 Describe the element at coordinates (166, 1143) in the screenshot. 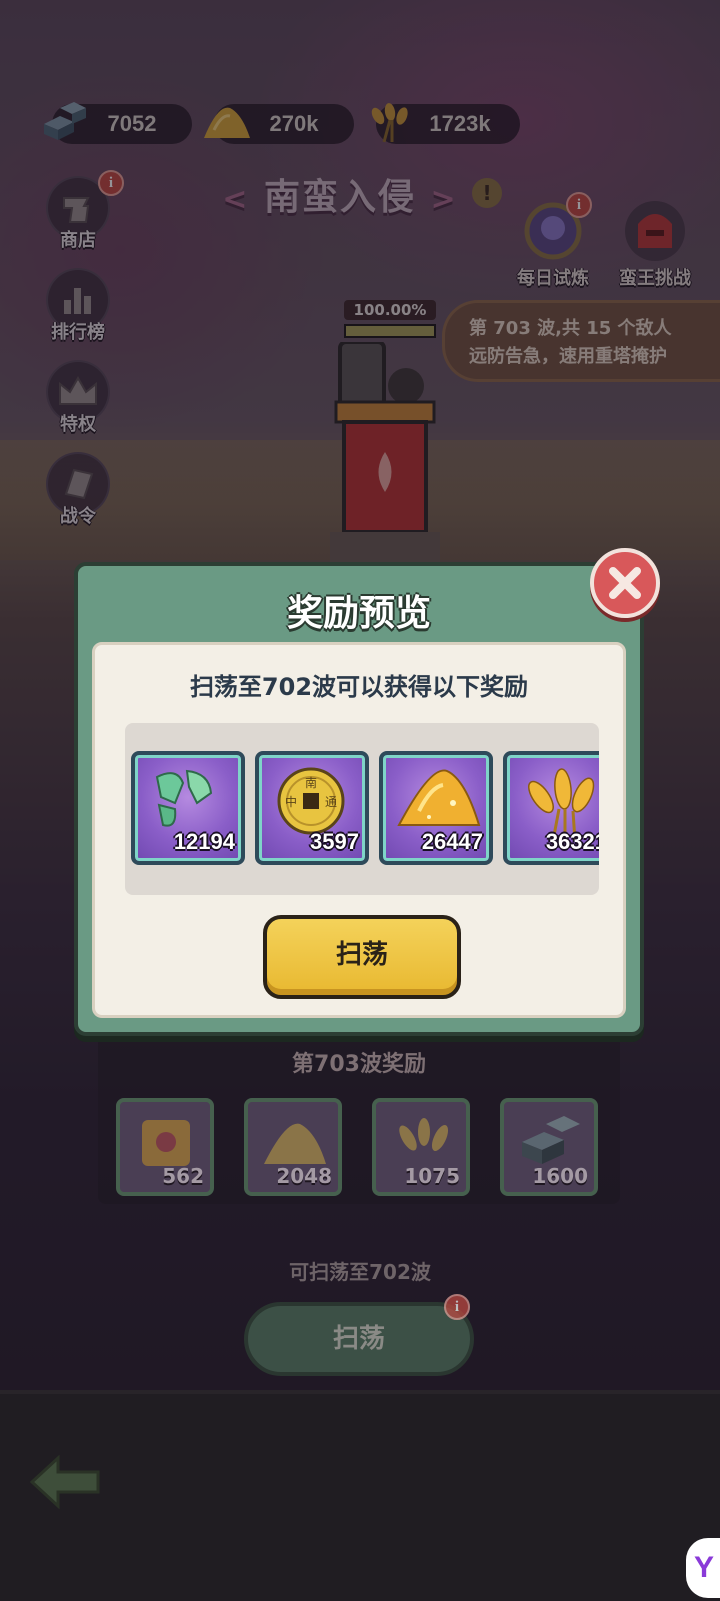

I see `chest-icon` at that location.